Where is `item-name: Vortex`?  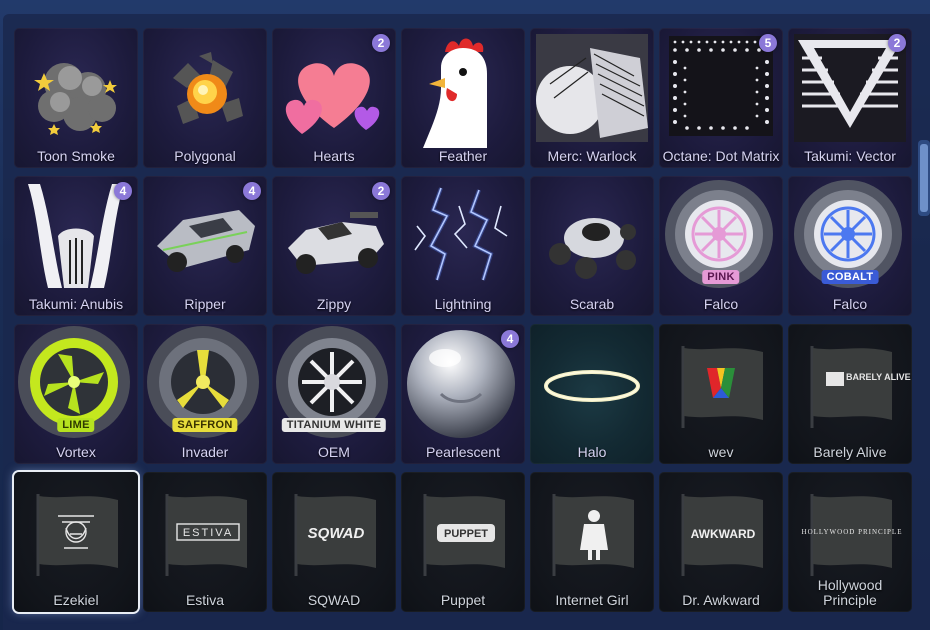 item-name: Vortex is located at coordinates (76, 452).